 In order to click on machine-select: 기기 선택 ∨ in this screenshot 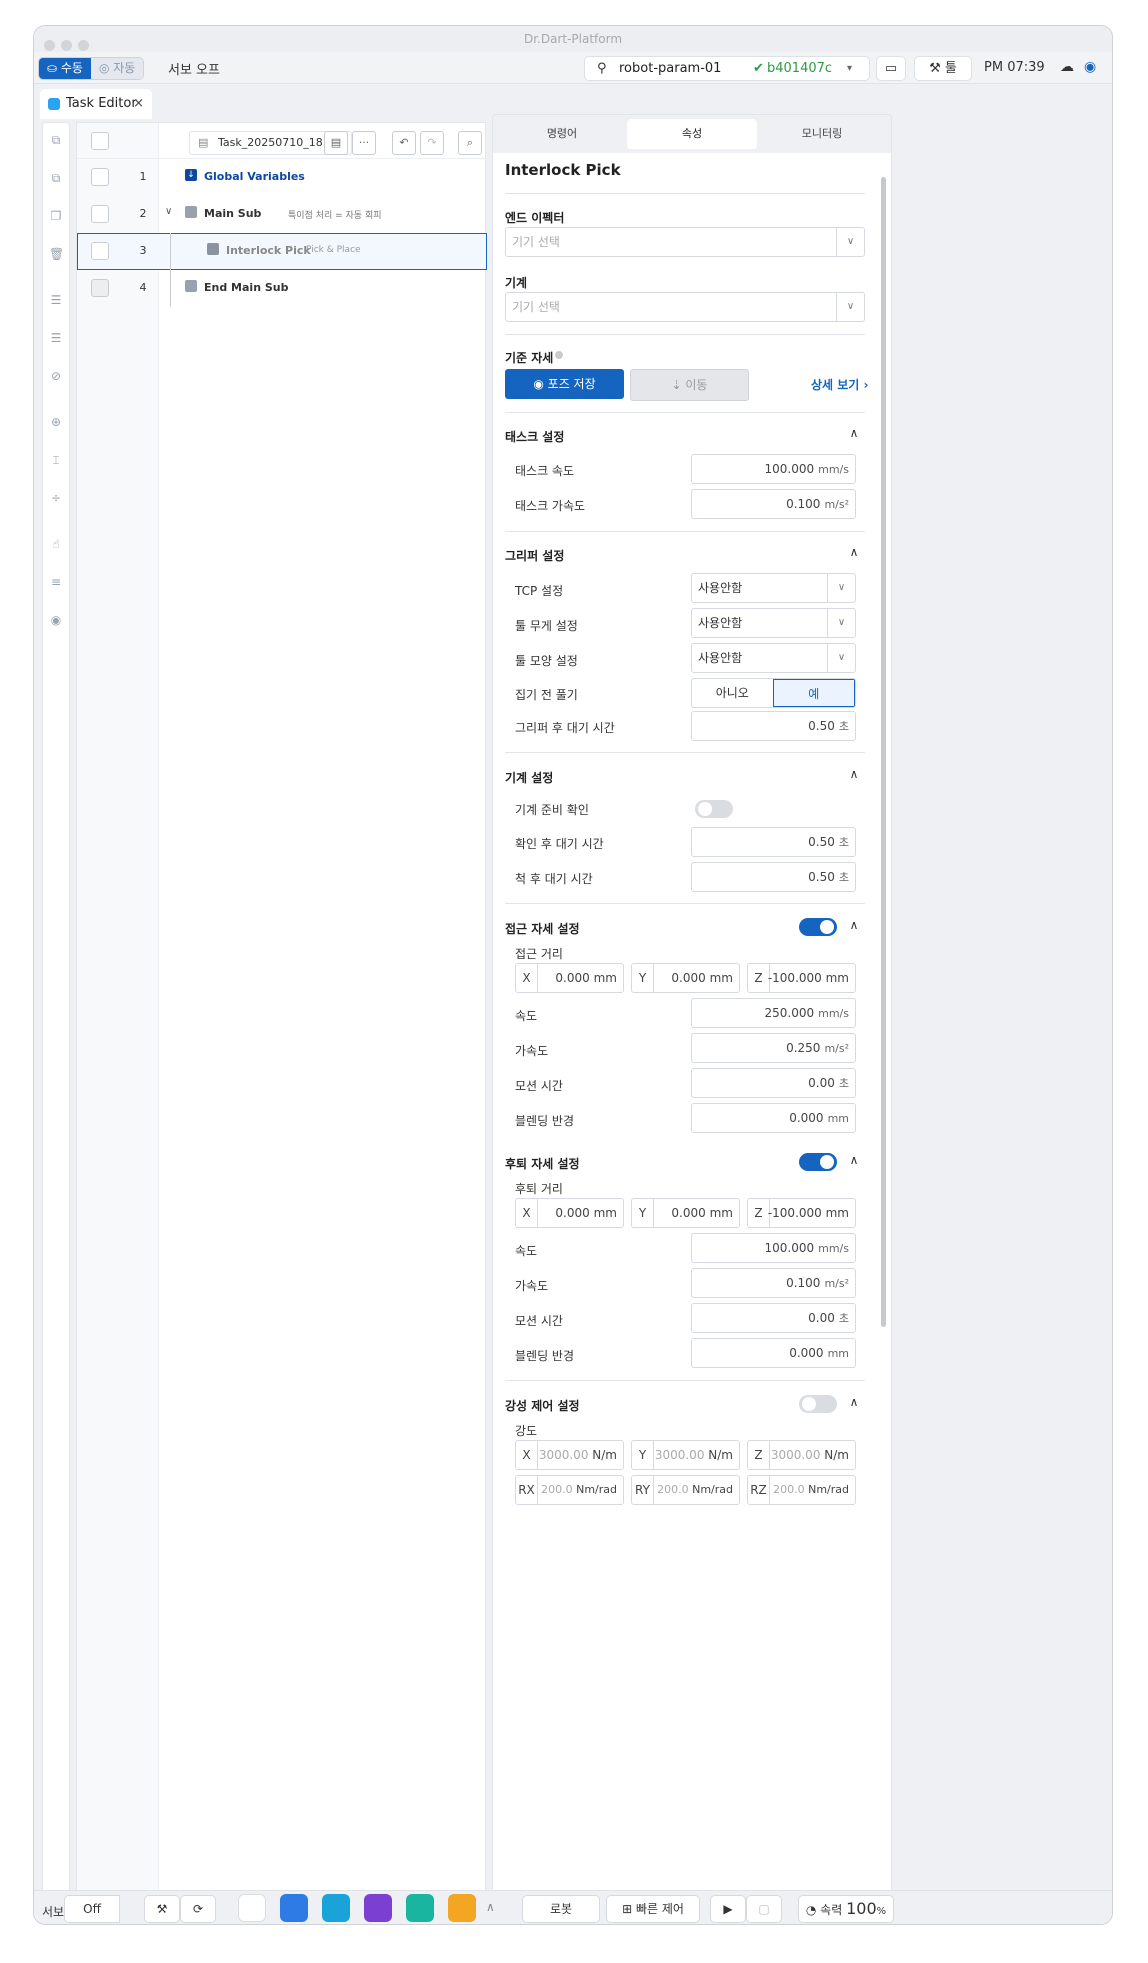, I will do `click(685, 307)`.